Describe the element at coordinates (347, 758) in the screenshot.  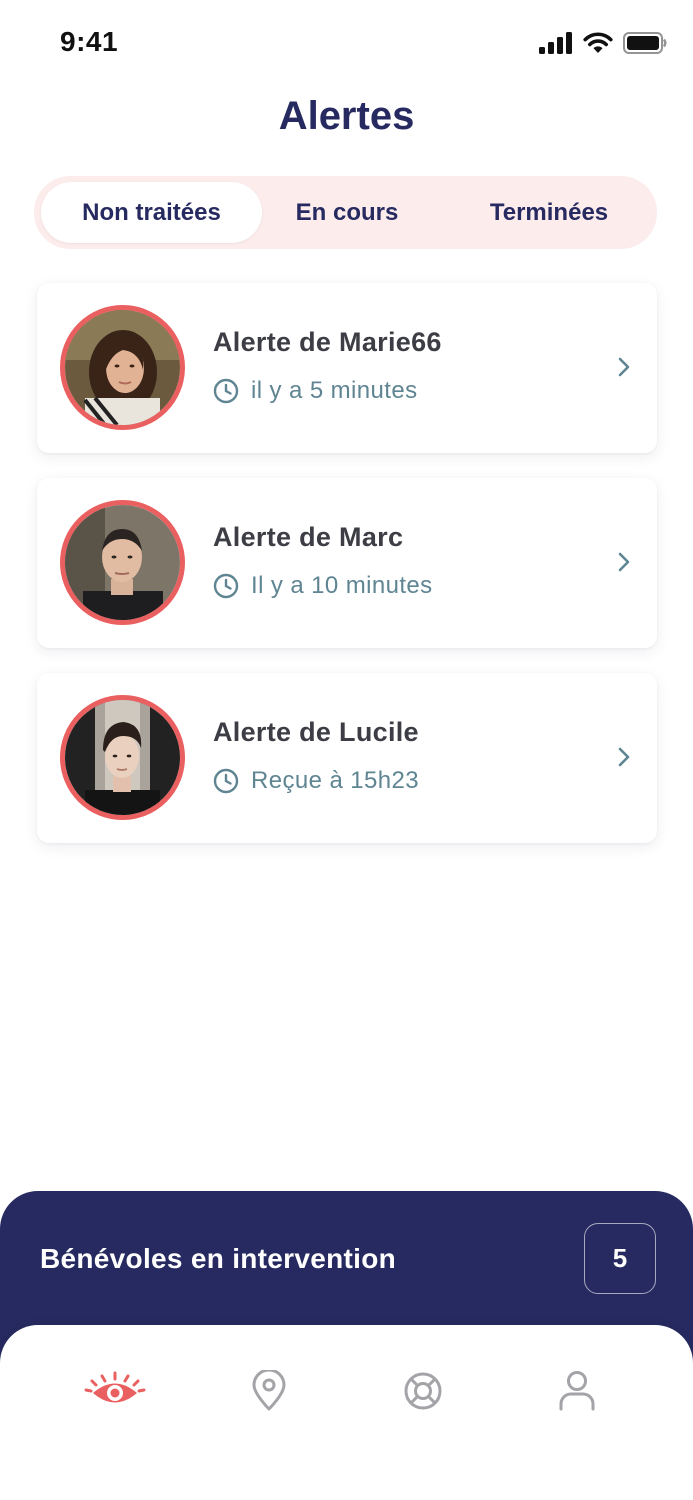
I see `alert-card: Alerte de Lucile Reçue à 15h23` at that location.